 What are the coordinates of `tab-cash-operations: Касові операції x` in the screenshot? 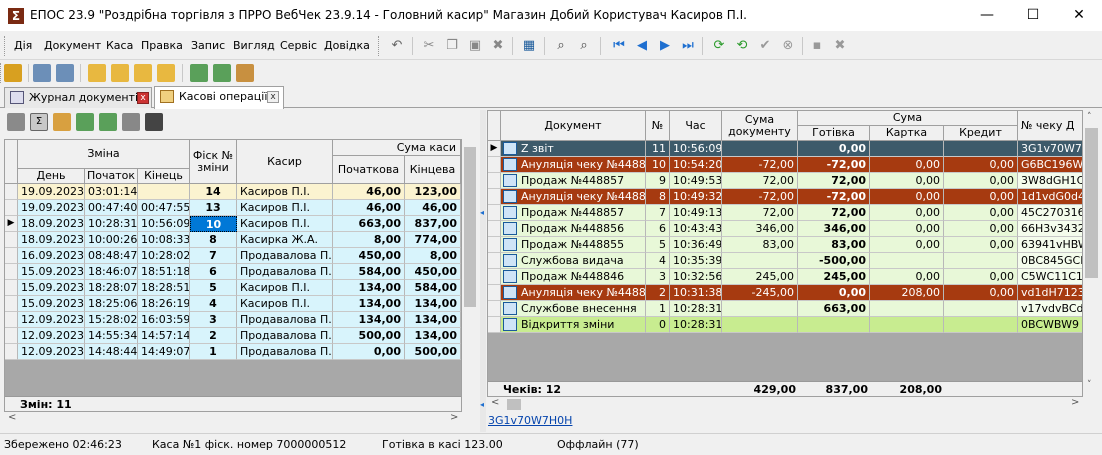 It's located at (219, 97).